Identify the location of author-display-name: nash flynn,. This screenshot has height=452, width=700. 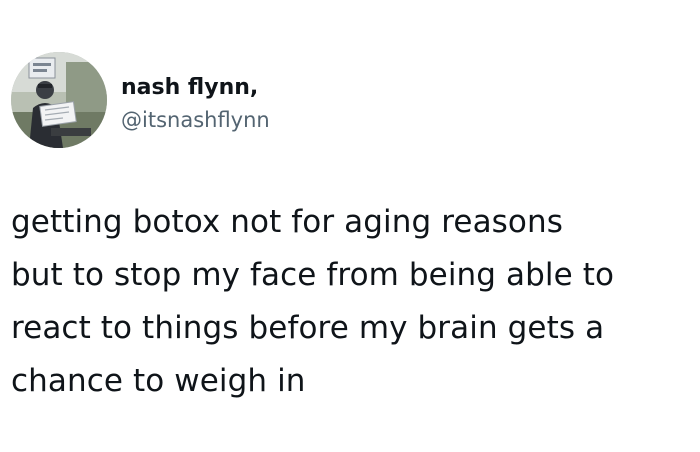
(195, 88).